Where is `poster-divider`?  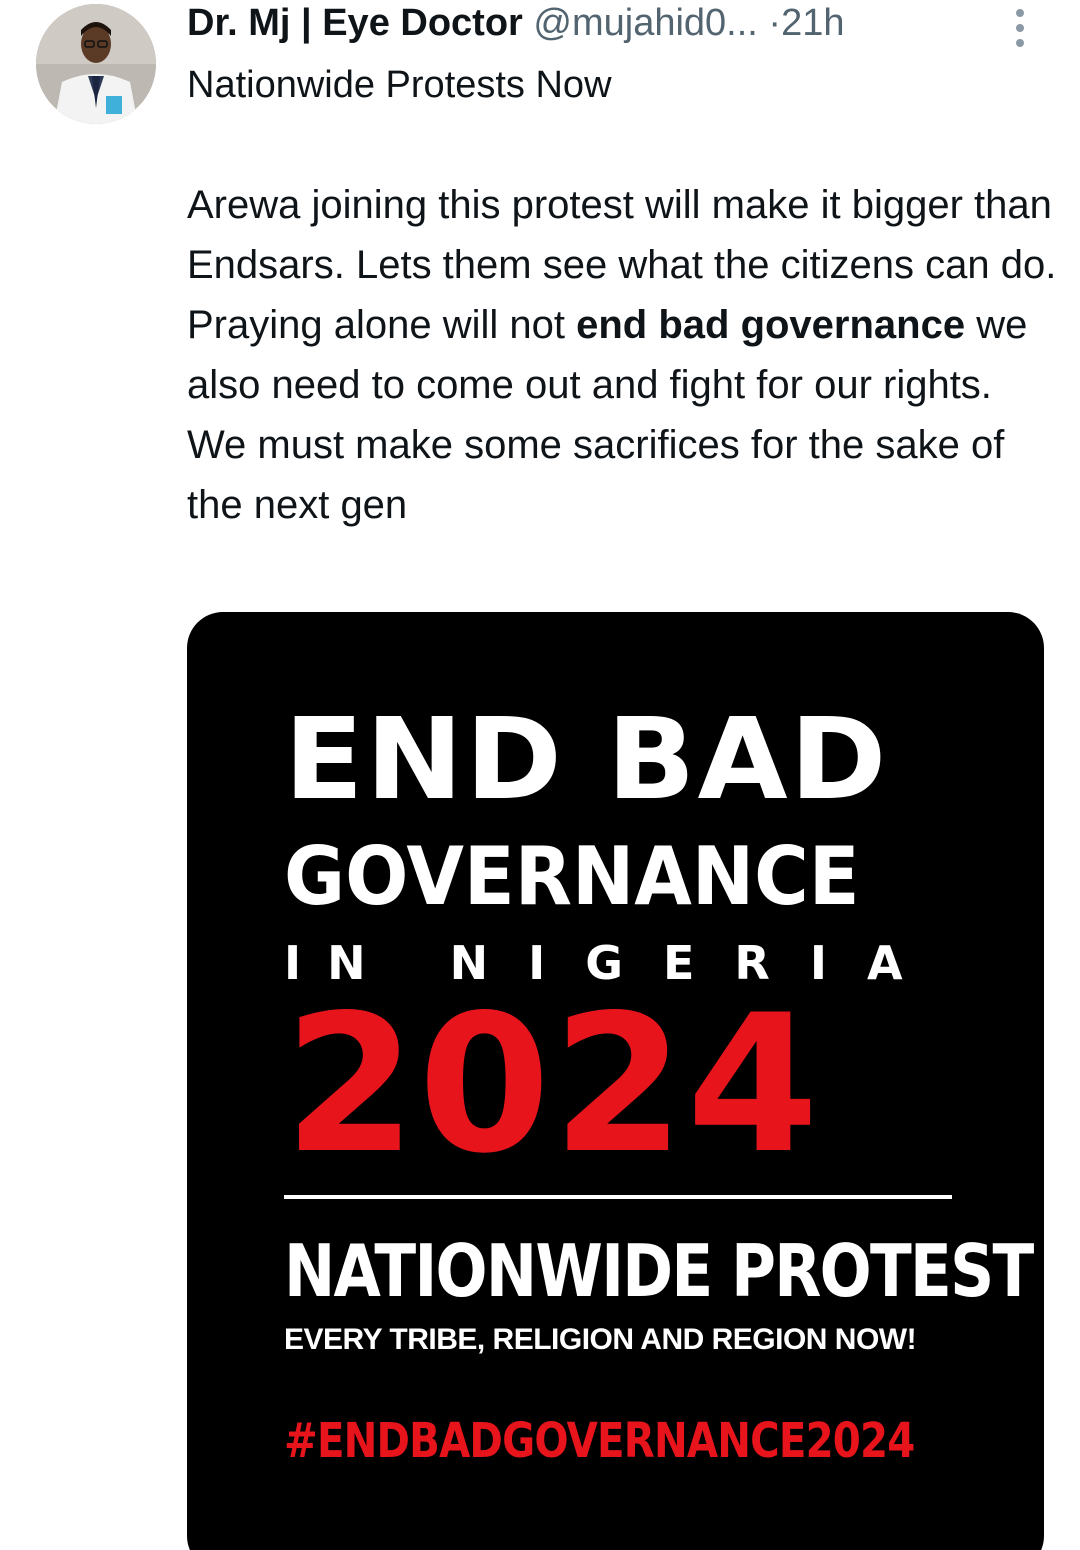 poster-divider is located at coordinates (618, 1197).